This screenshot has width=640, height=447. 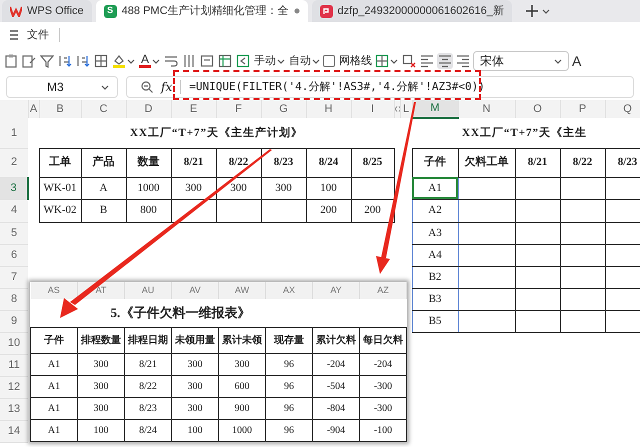 What do you see at coordinates (289, 408) in the screenshot?
I see `table-cell: 96` at bounding box center [289, 408].